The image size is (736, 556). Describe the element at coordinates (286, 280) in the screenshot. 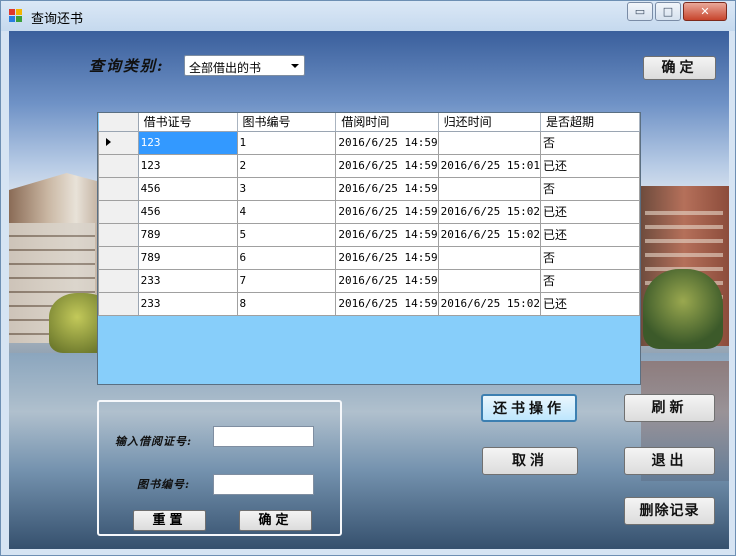

I see `cell-book-number: 7` at that location.